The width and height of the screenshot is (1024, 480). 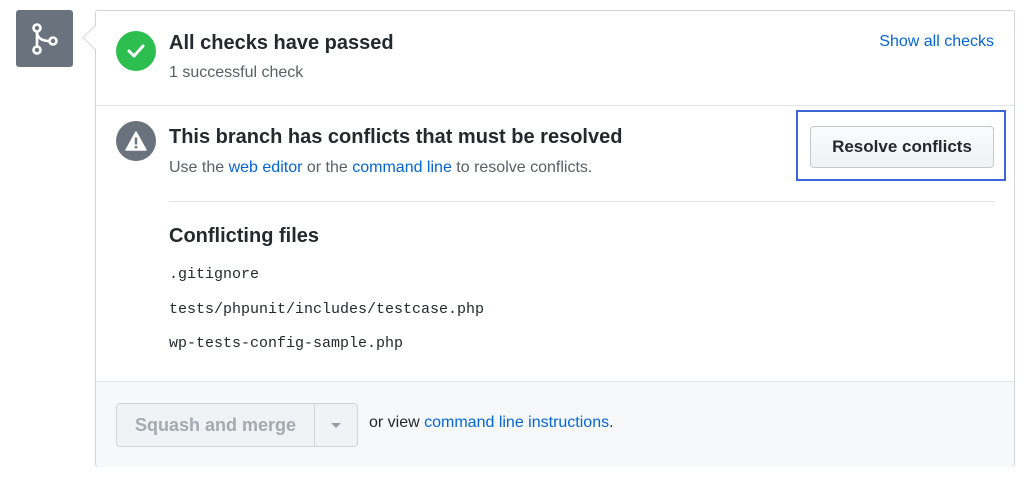 What do you see at coordinates (936, 42) in the screenshot?
I see `show-all-checks-link: Show all checks` at bounding box center [936, 42].